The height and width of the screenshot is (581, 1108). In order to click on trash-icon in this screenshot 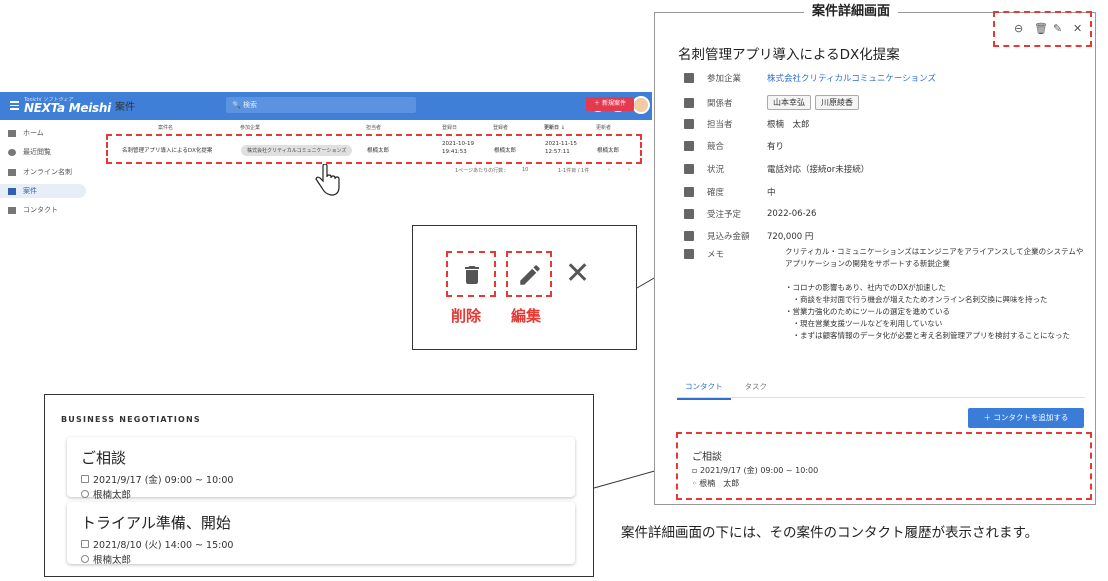, I will do `click(472, 275)`.